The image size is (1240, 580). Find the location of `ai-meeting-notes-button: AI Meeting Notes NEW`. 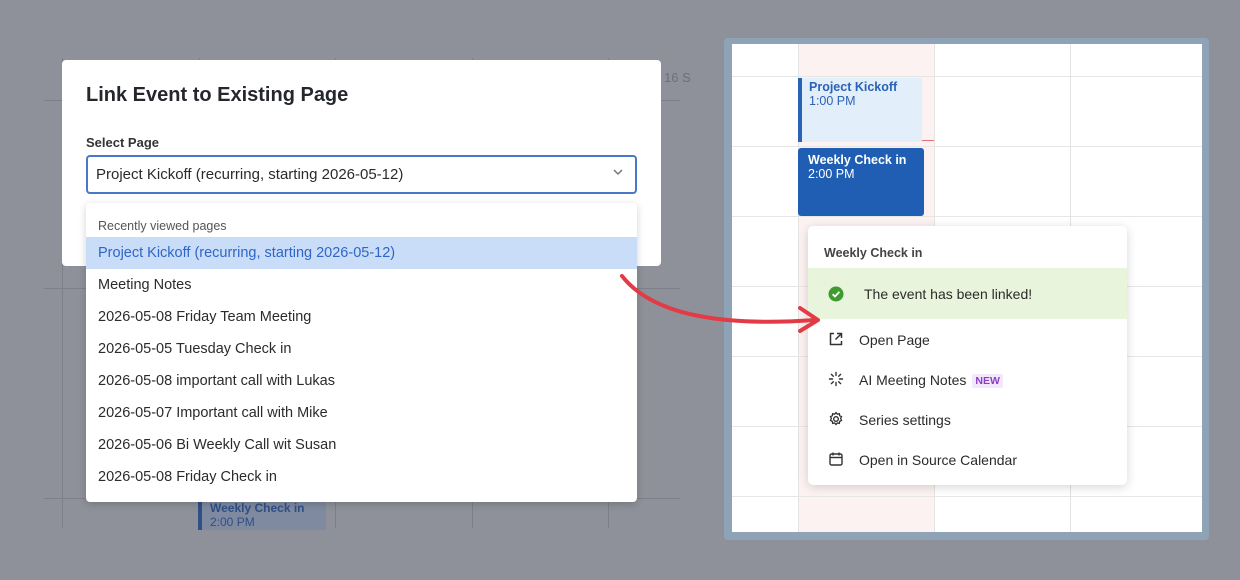

ai-meeting-notes-button: AI Meeting Notes NEW is located at coordinates (967, 380).